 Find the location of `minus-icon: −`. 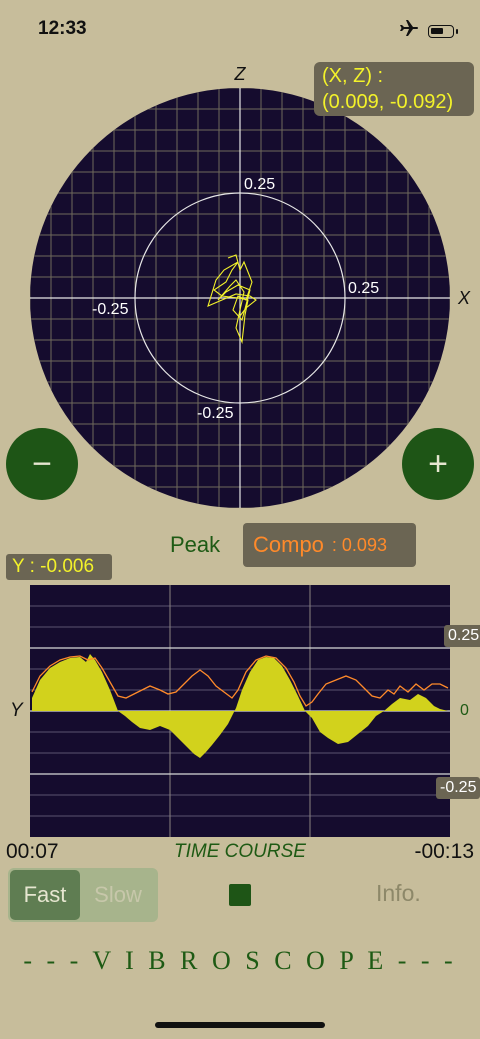

minus-icon: − is located at coordinates (42, 463).